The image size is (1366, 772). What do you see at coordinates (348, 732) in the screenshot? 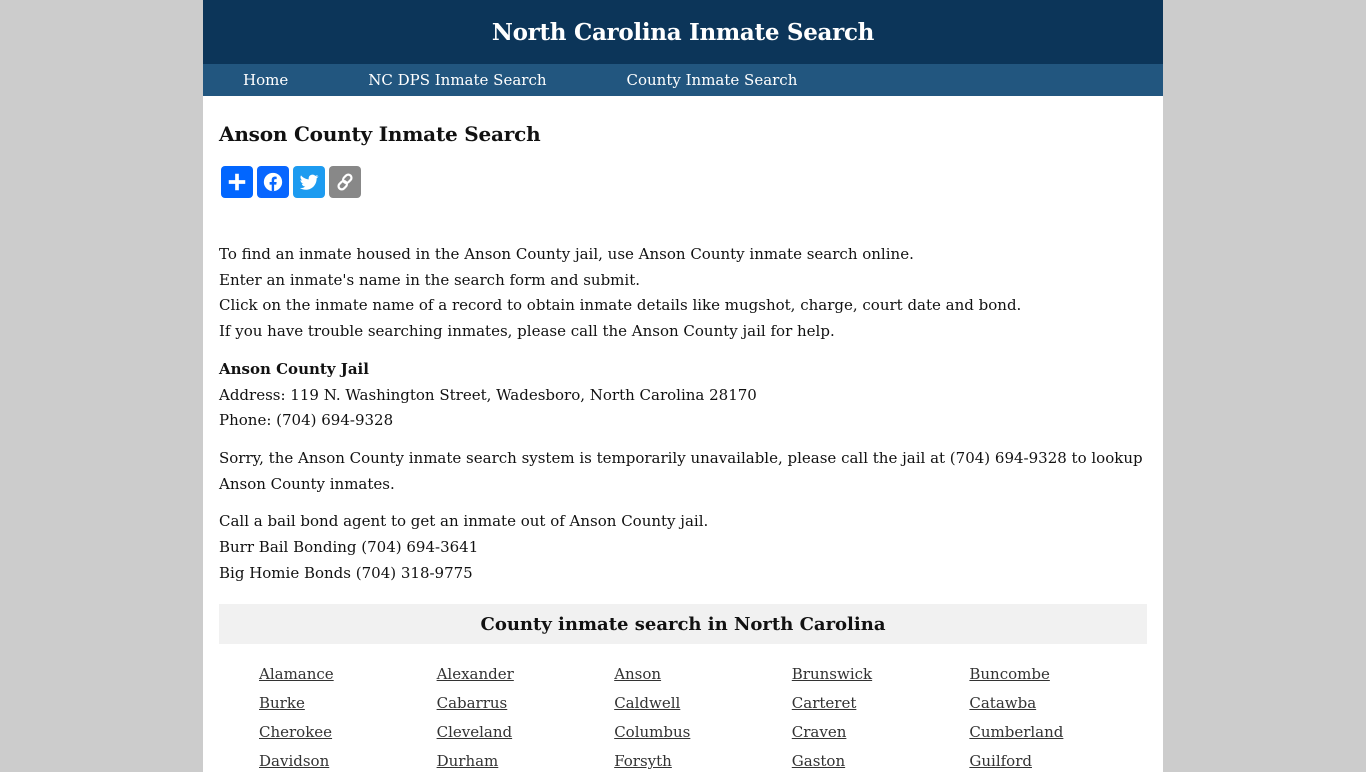
I see `county-link-cherokee: Cherokee` at bounding box center [348, 732].